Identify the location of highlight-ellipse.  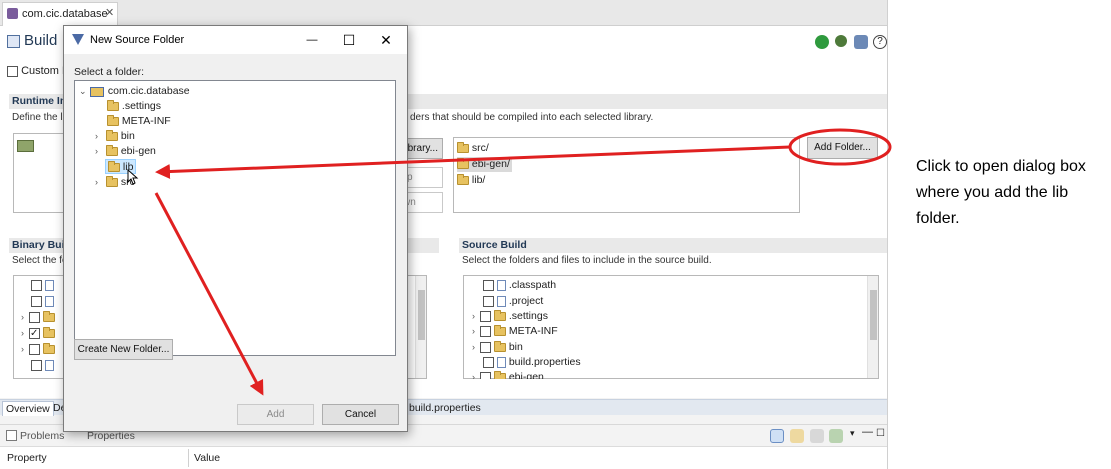
(840, 147).